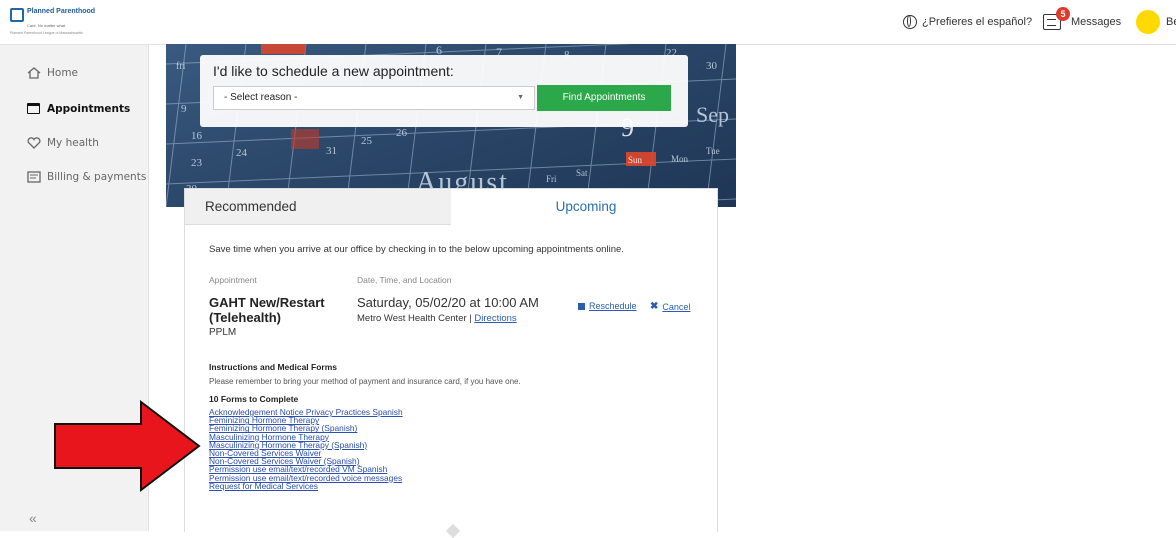 The width and height of the screenshot is (1176, 538). What do you see at coordinates (712, 114) in the screenshot?
I see `svg-text: Sep` at bounding box center [712, 114].